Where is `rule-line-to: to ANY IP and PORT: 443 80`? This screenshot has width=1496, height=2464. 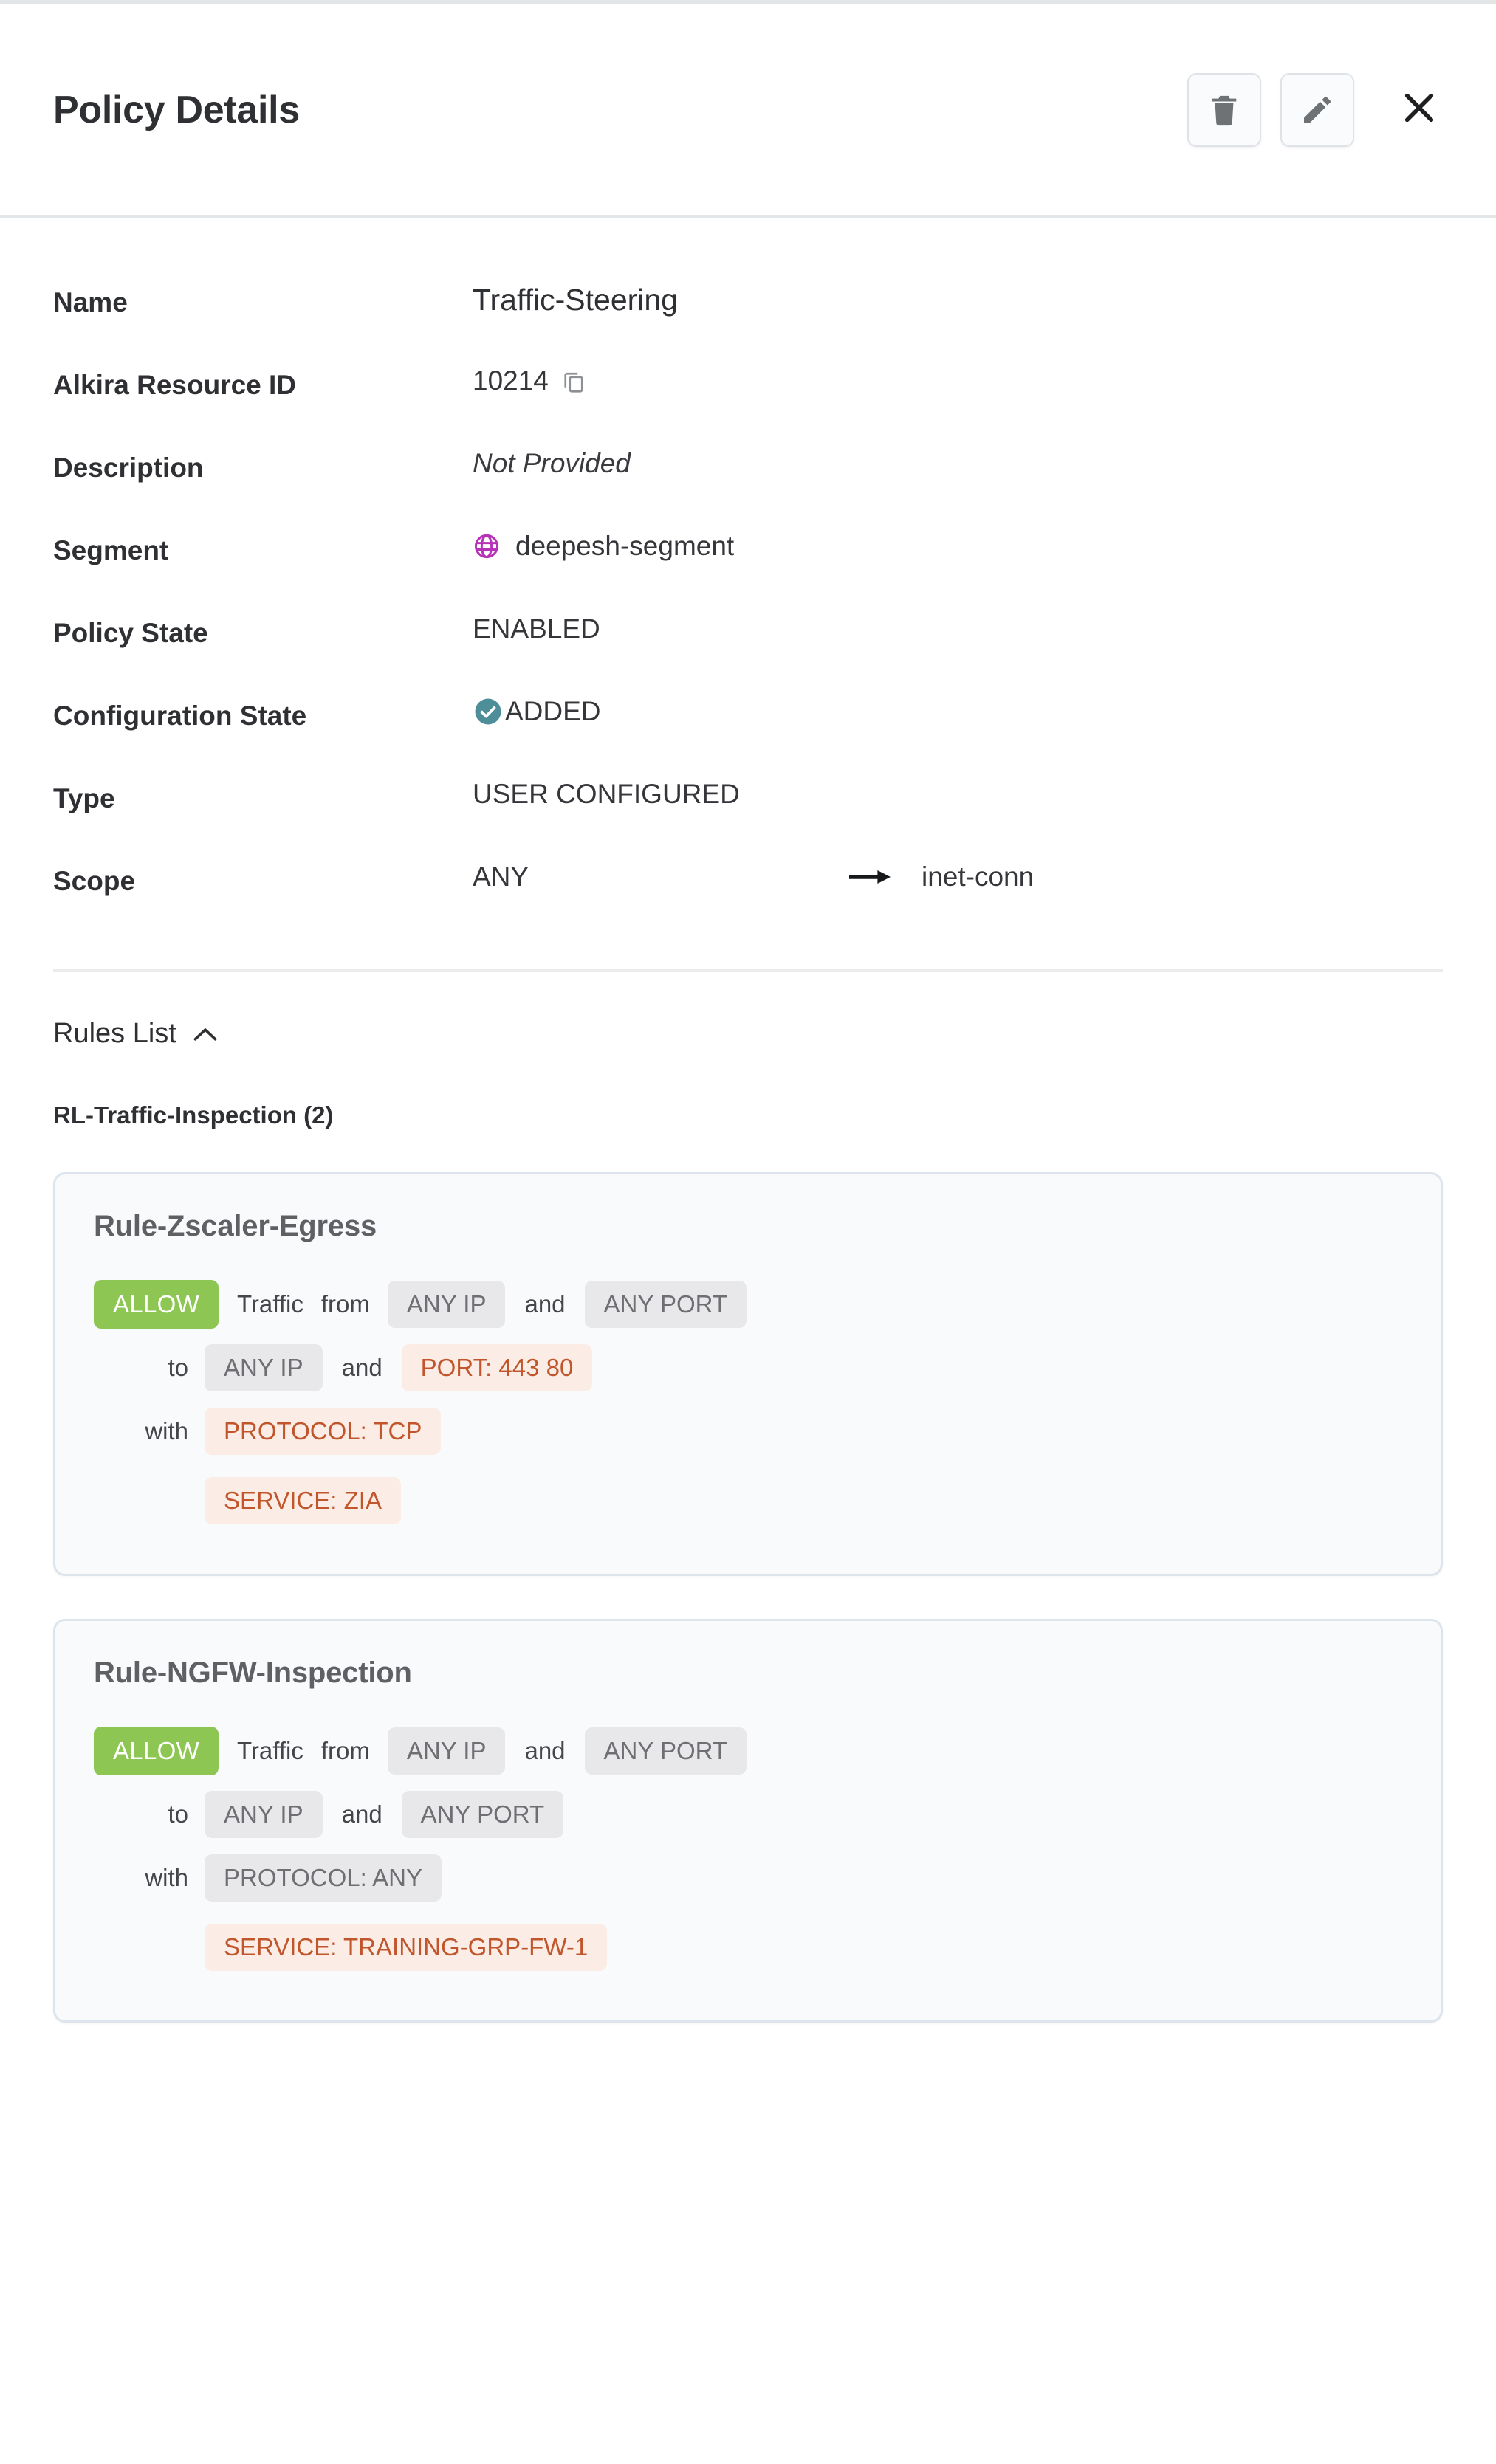
rule-line-to: to ANY IP and PORT: 443 80 is located at coordinates (748, 1368).